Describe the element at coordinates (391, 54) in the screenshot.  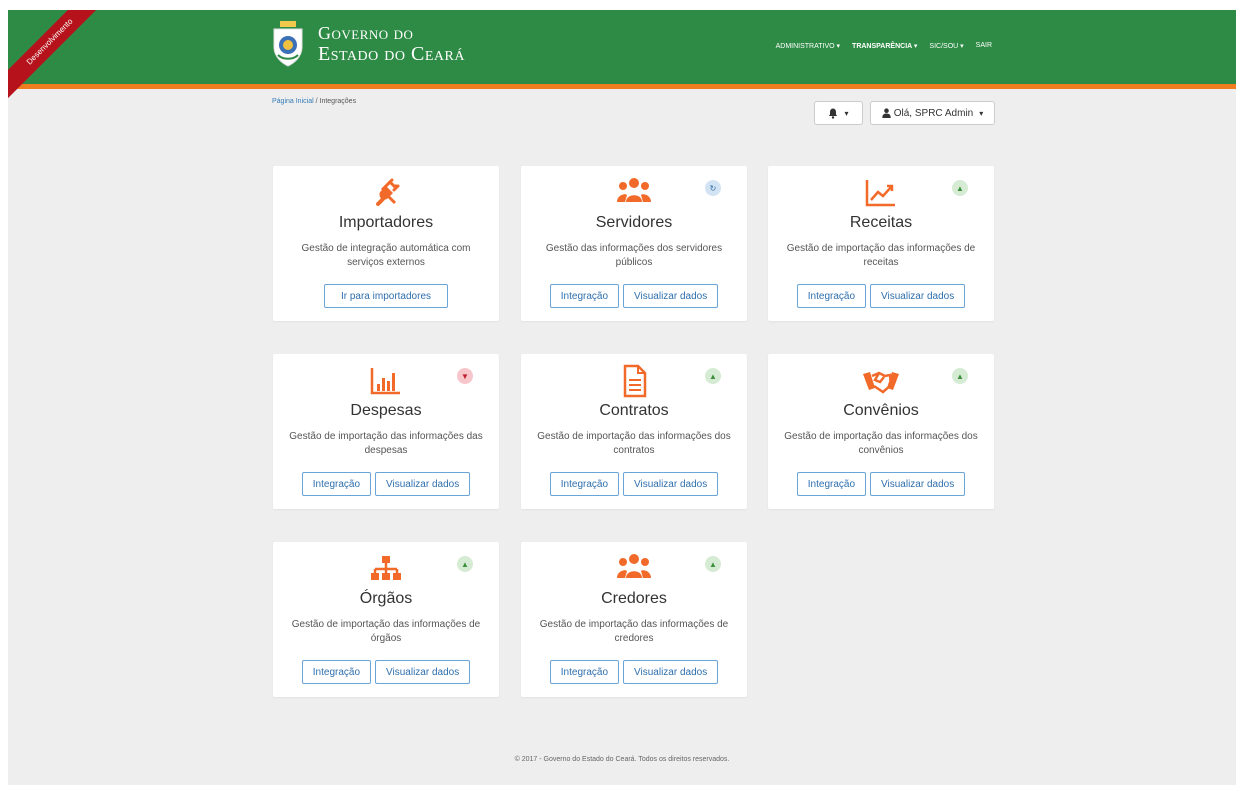
I see `brand-line-2: Estado do Ceará` at that location.